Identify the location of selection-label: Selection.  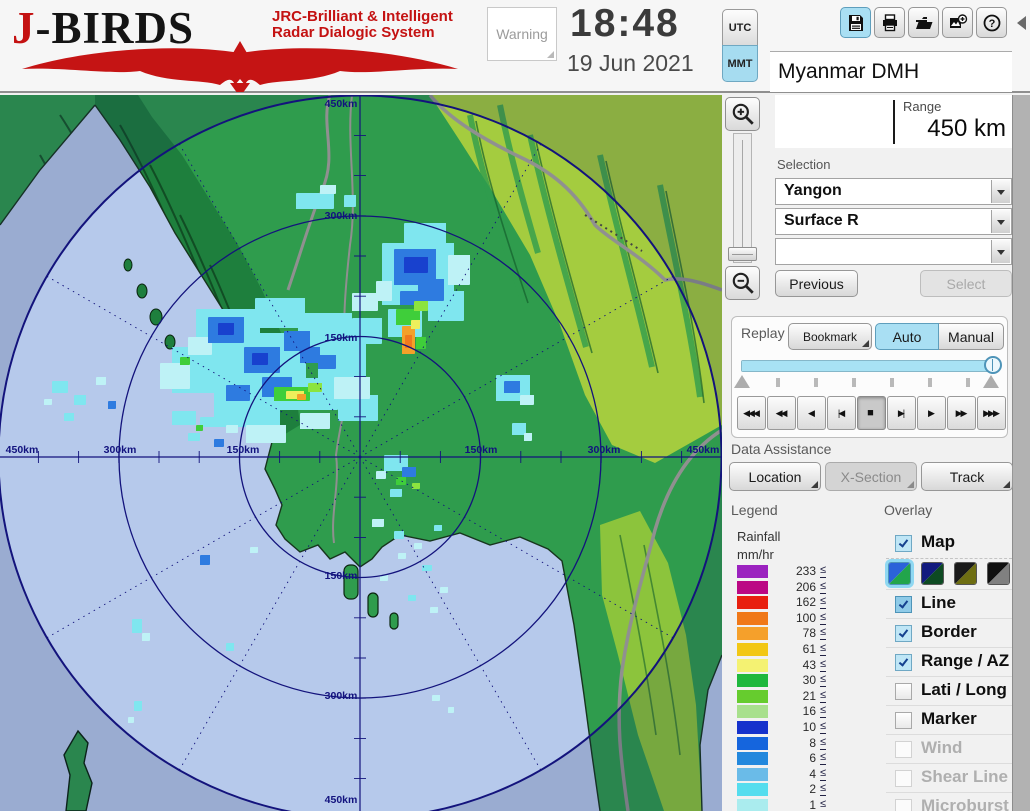
(804, 164).